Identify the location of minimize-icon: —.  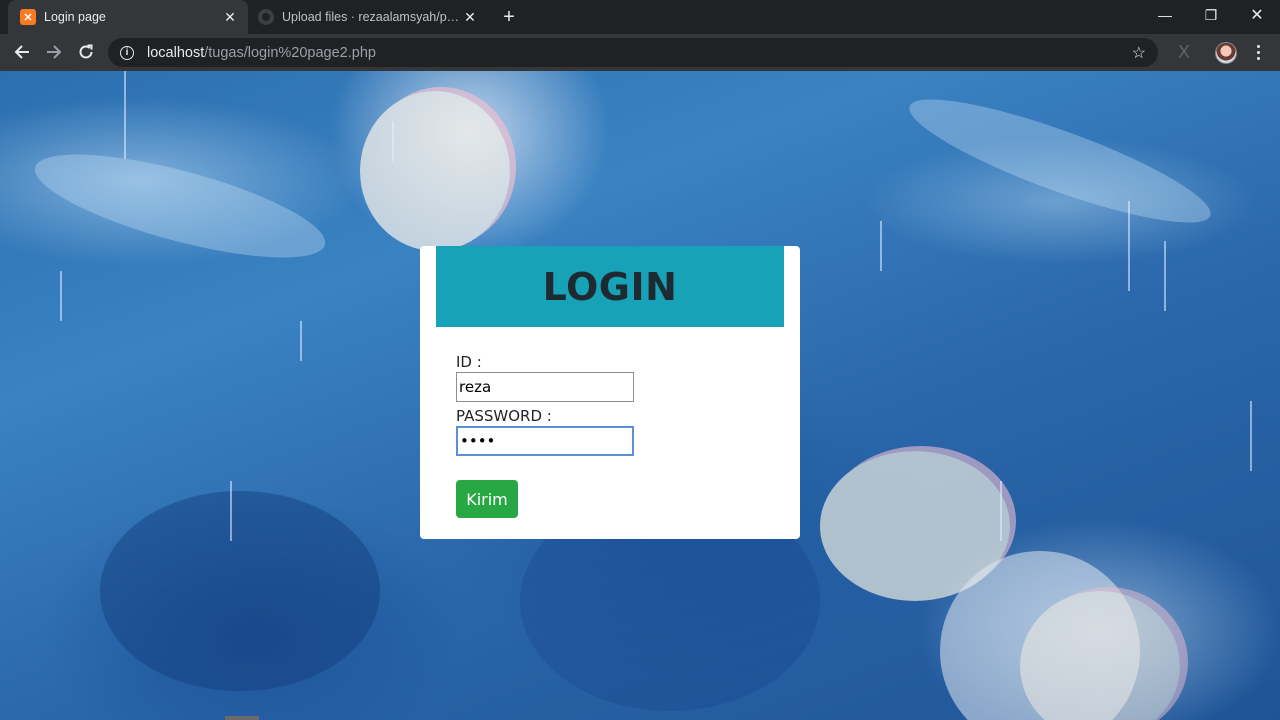
(1165, 15).